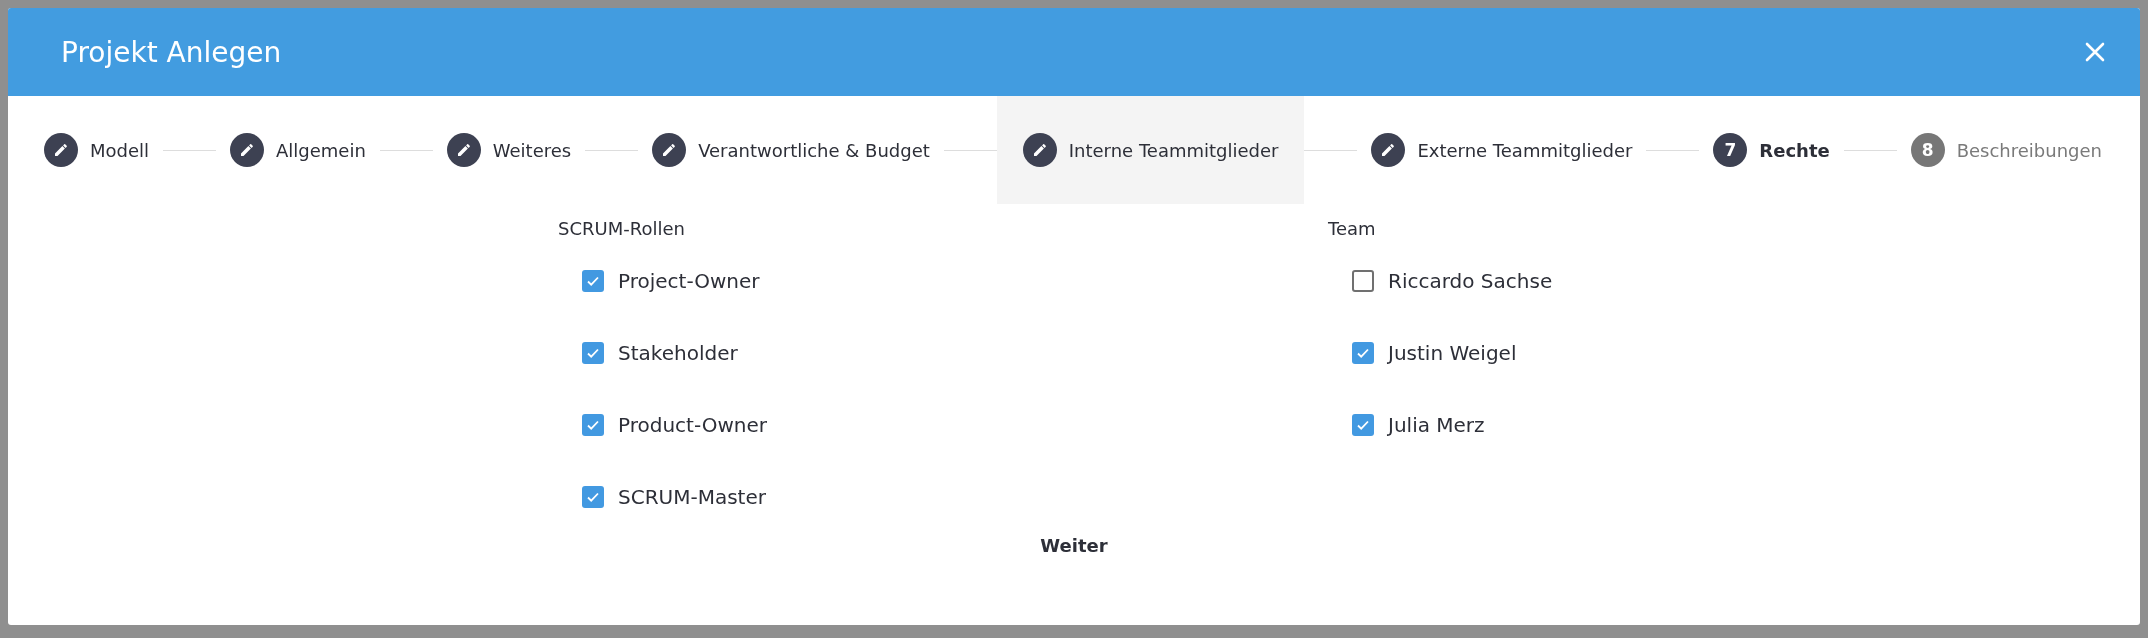 The width and height of the screenshot is (2148, 638). What do you see at coordinates (814, 150) in the screenshot?
I see `step-label: Verantwortliche & Budget` at bounding box center [814, 150].